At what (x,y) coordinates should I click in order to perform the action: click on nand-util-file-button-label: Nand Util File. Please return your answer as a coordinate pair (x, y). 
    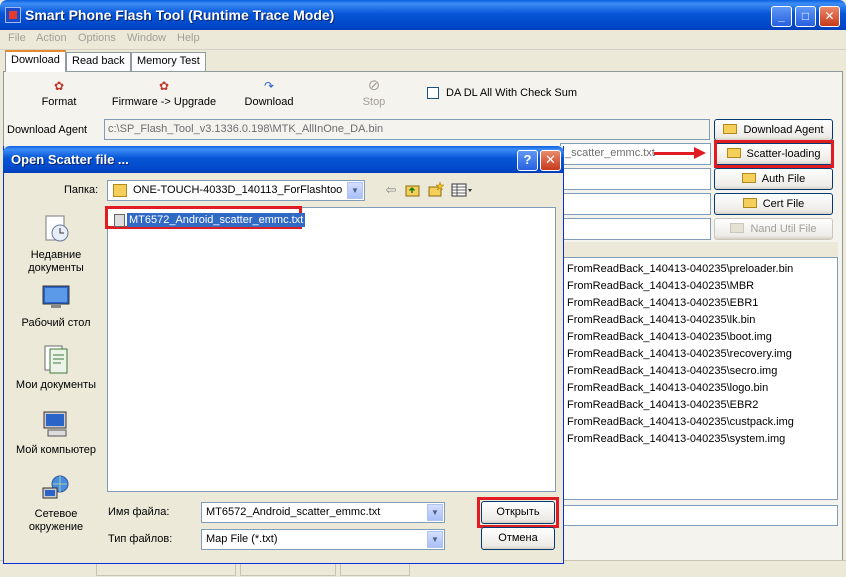
    Looking at the image, I should click on (783, 229).